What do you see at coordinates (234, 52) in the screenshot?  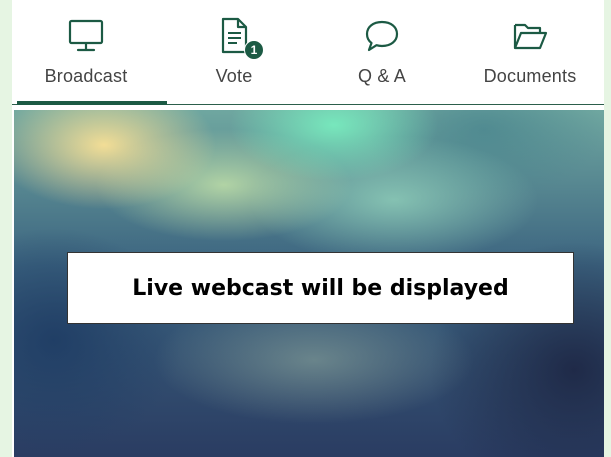 I see `tab-vote: 1 Vote` at bounding box center [234, 52].